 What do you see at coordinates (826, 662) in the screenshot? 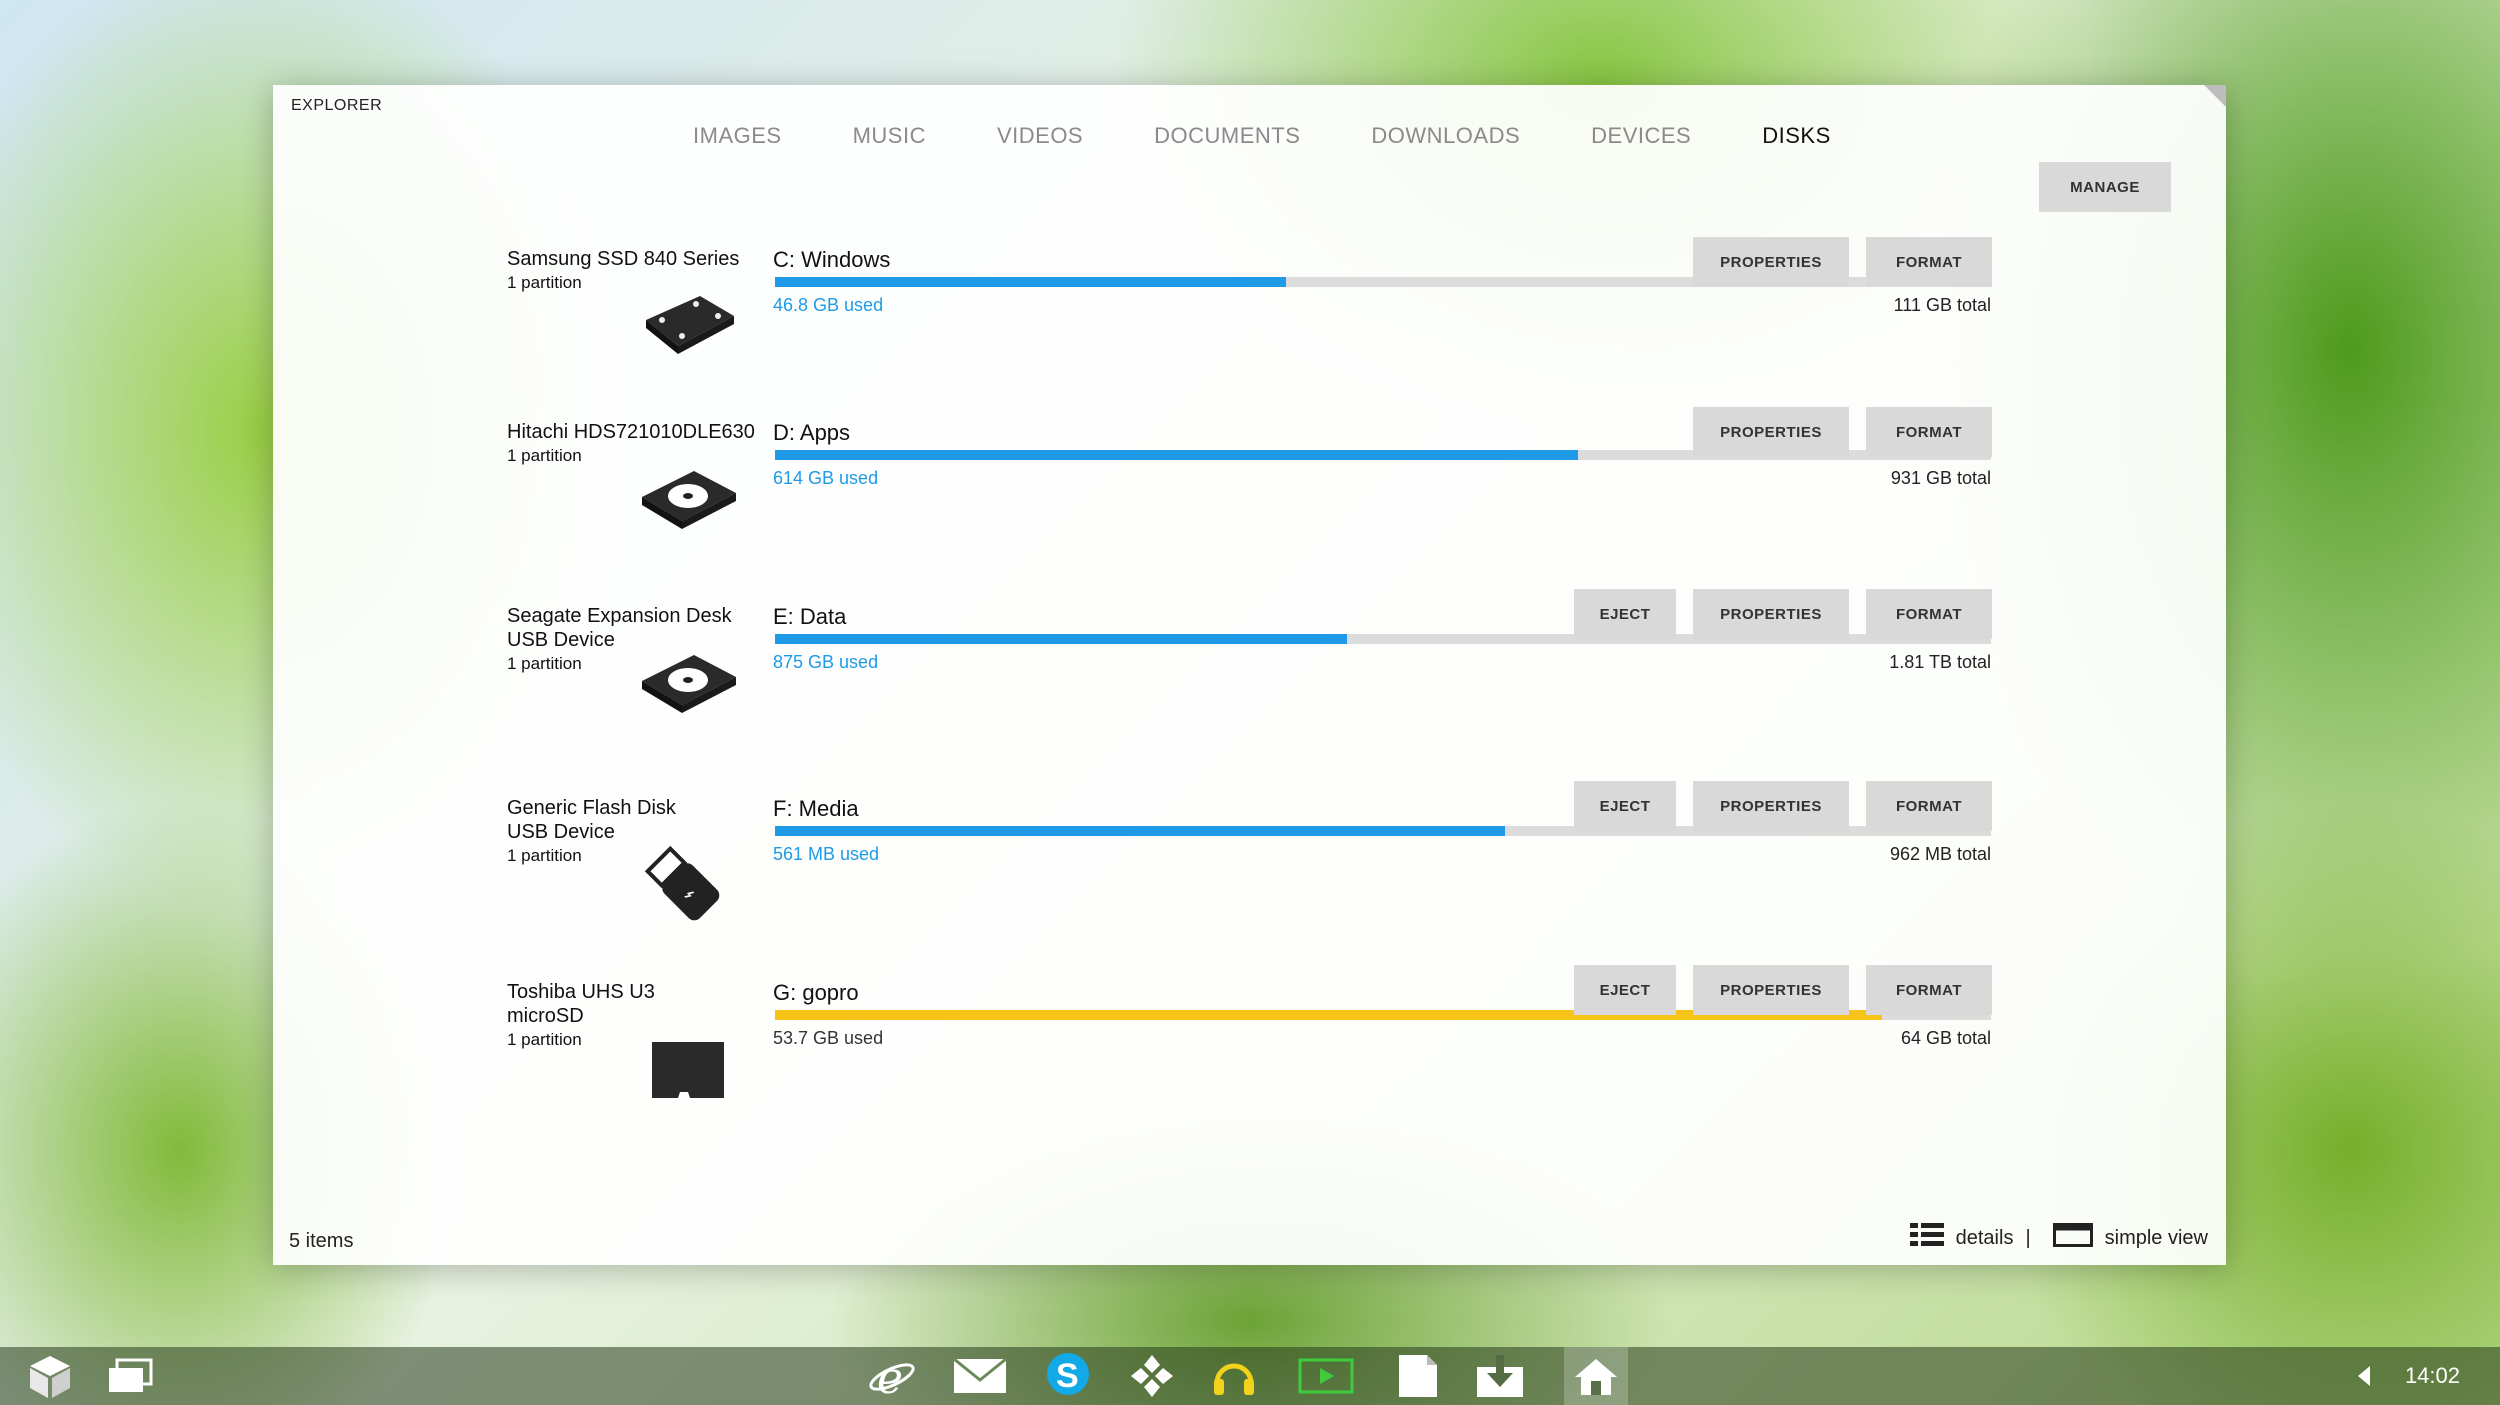
I see `volume-used-space: 875 GB used` at bounding box center [826, 662].